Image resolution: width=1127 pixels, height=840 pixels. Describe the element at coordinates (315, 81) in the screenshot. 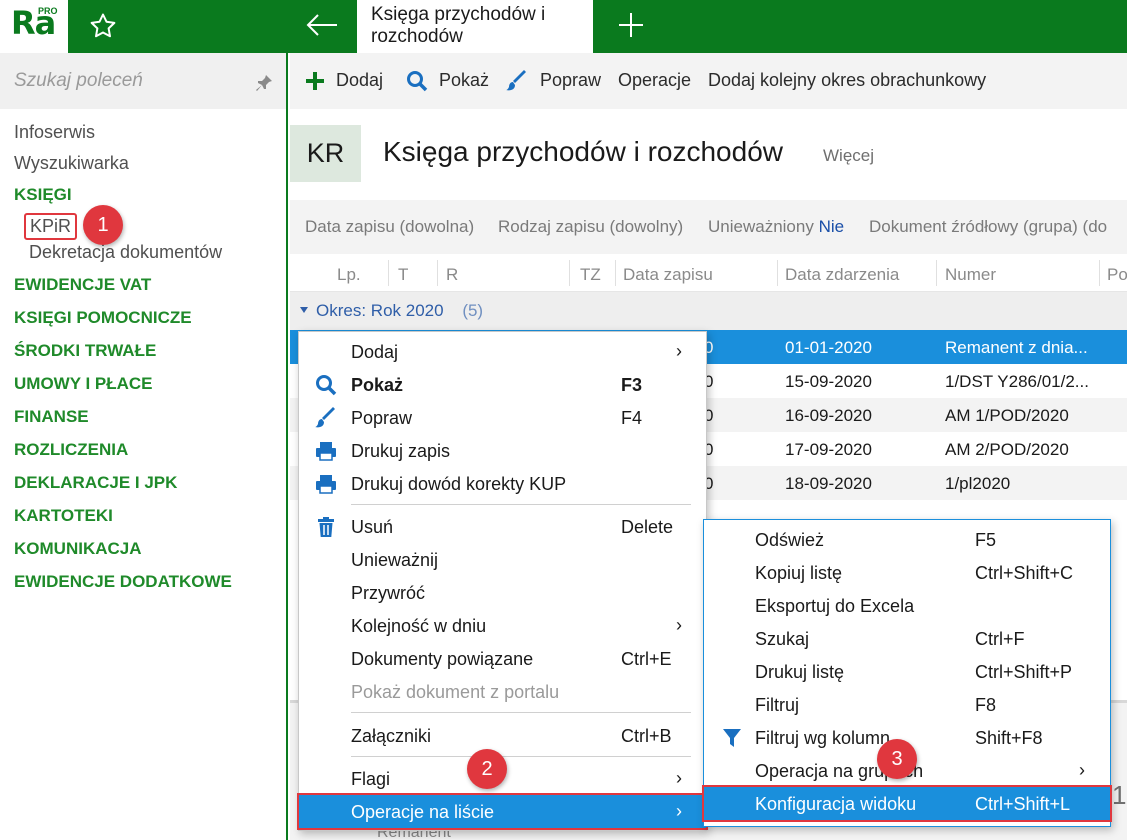

I see `add-plus-icon` at that location.